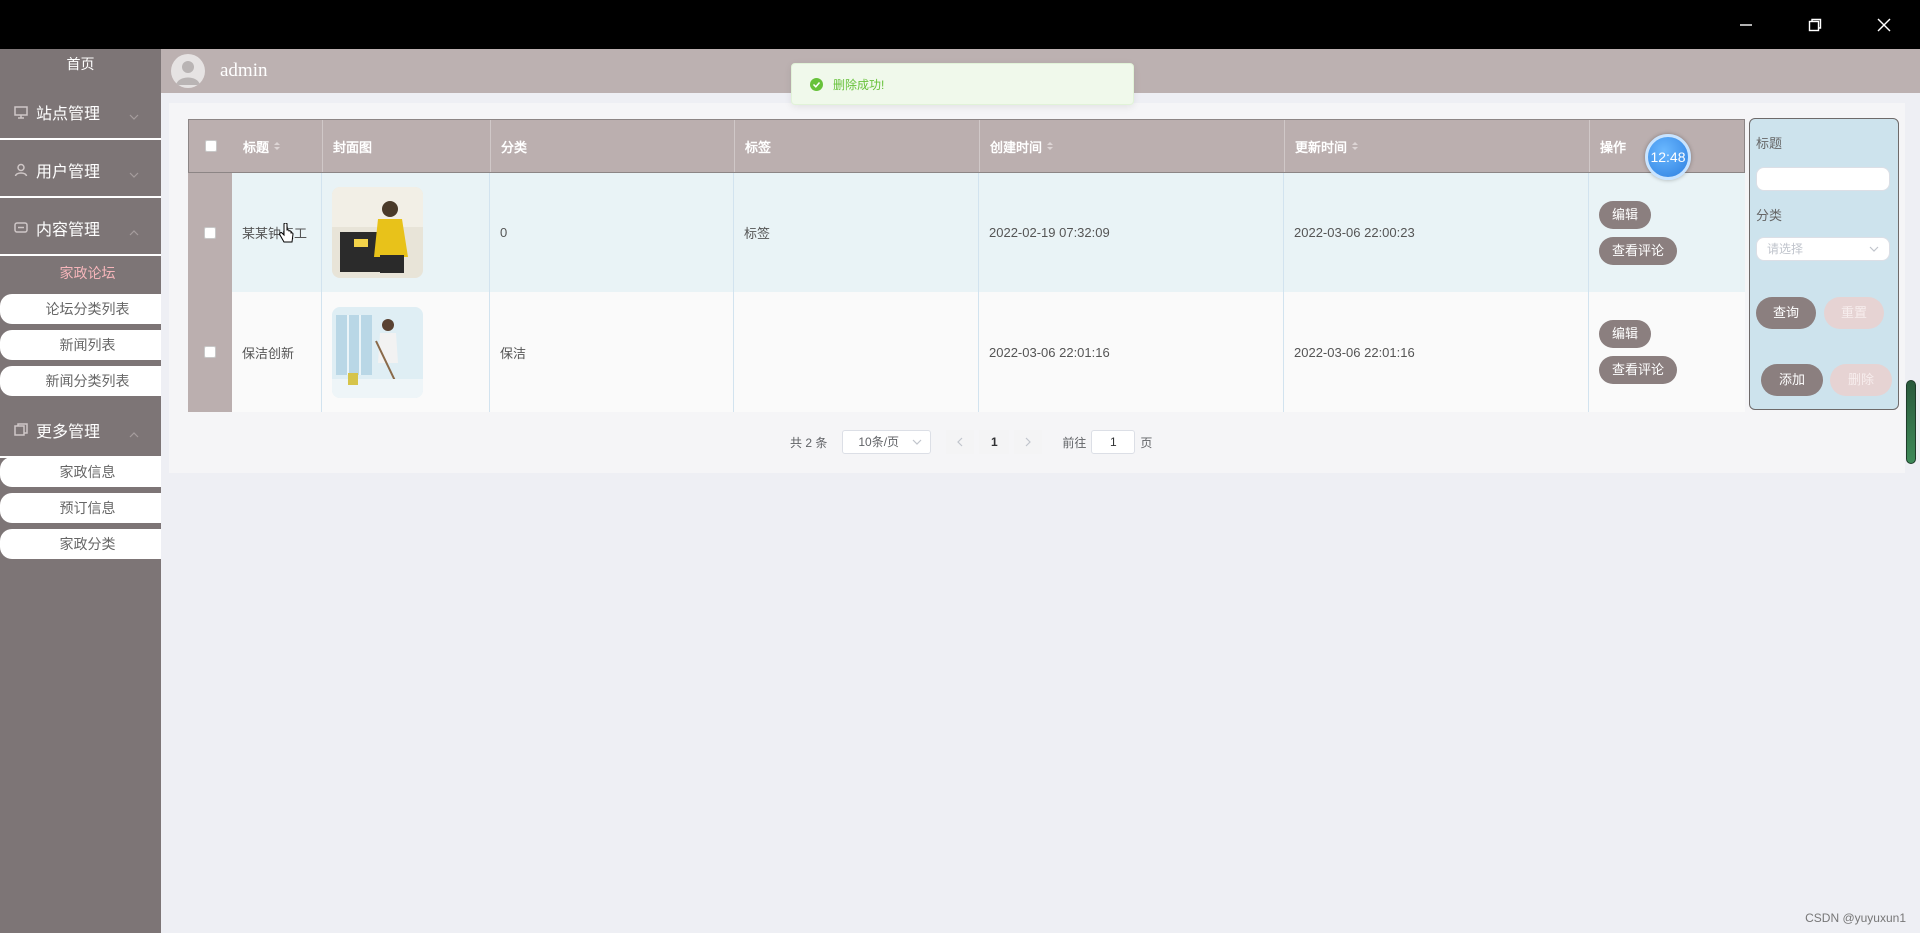 The image size is (1920, 933). What do you see at coordinates (816, 84) in the screenshot?
I see `check-circle-icon` at bounding box center [816, 84].